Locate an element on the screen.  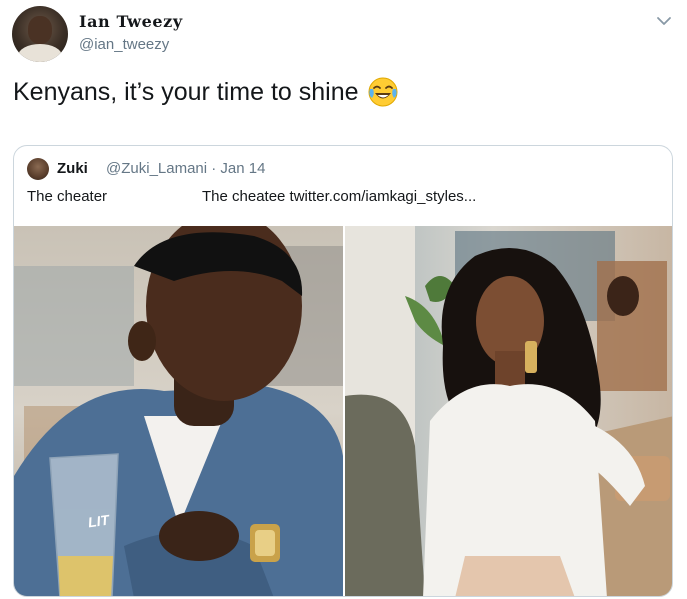
author-avatar is located at coordinates (40, 34).